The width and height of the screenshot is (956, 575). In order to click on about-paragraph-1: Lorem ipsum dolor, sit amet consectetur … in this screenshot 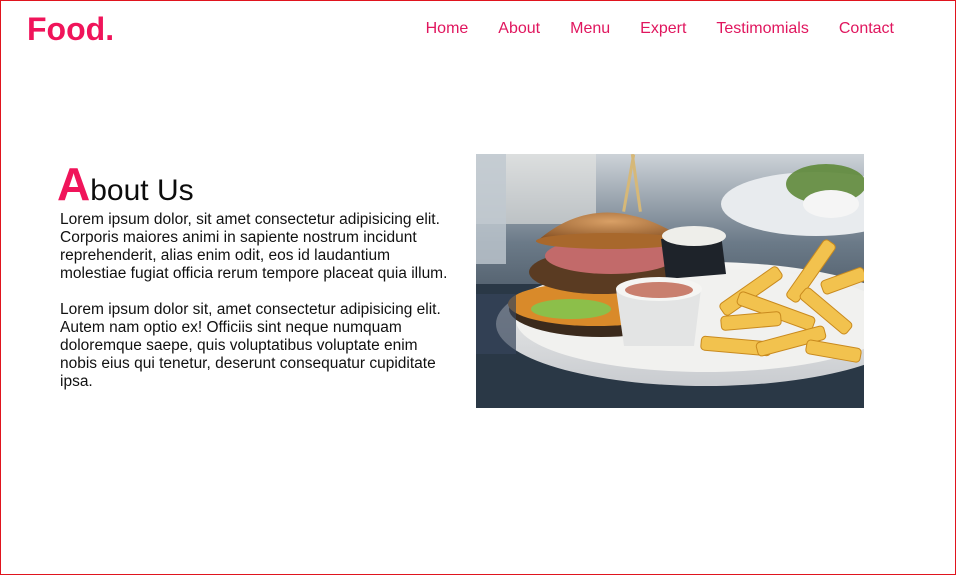, I will do `click(254, 246)`.